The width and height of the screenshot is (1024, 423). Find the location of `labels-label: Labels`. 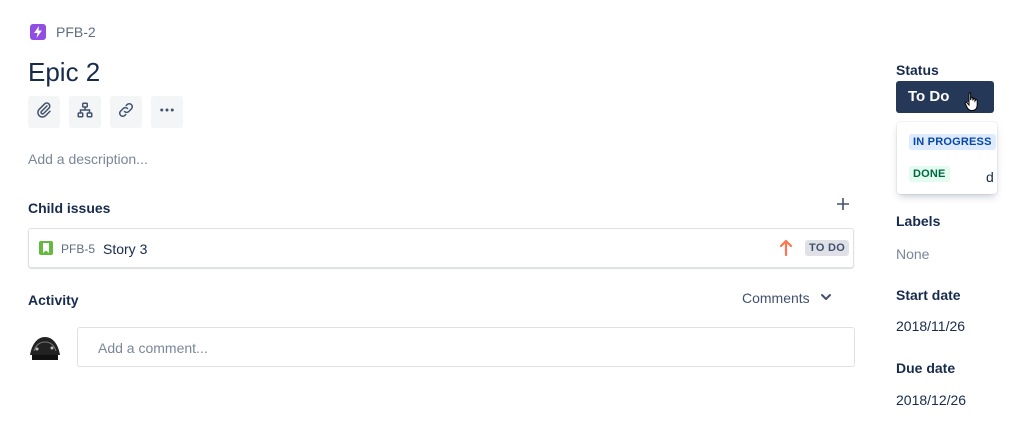

labels-label: Labels is located at coordinates (918, 221).